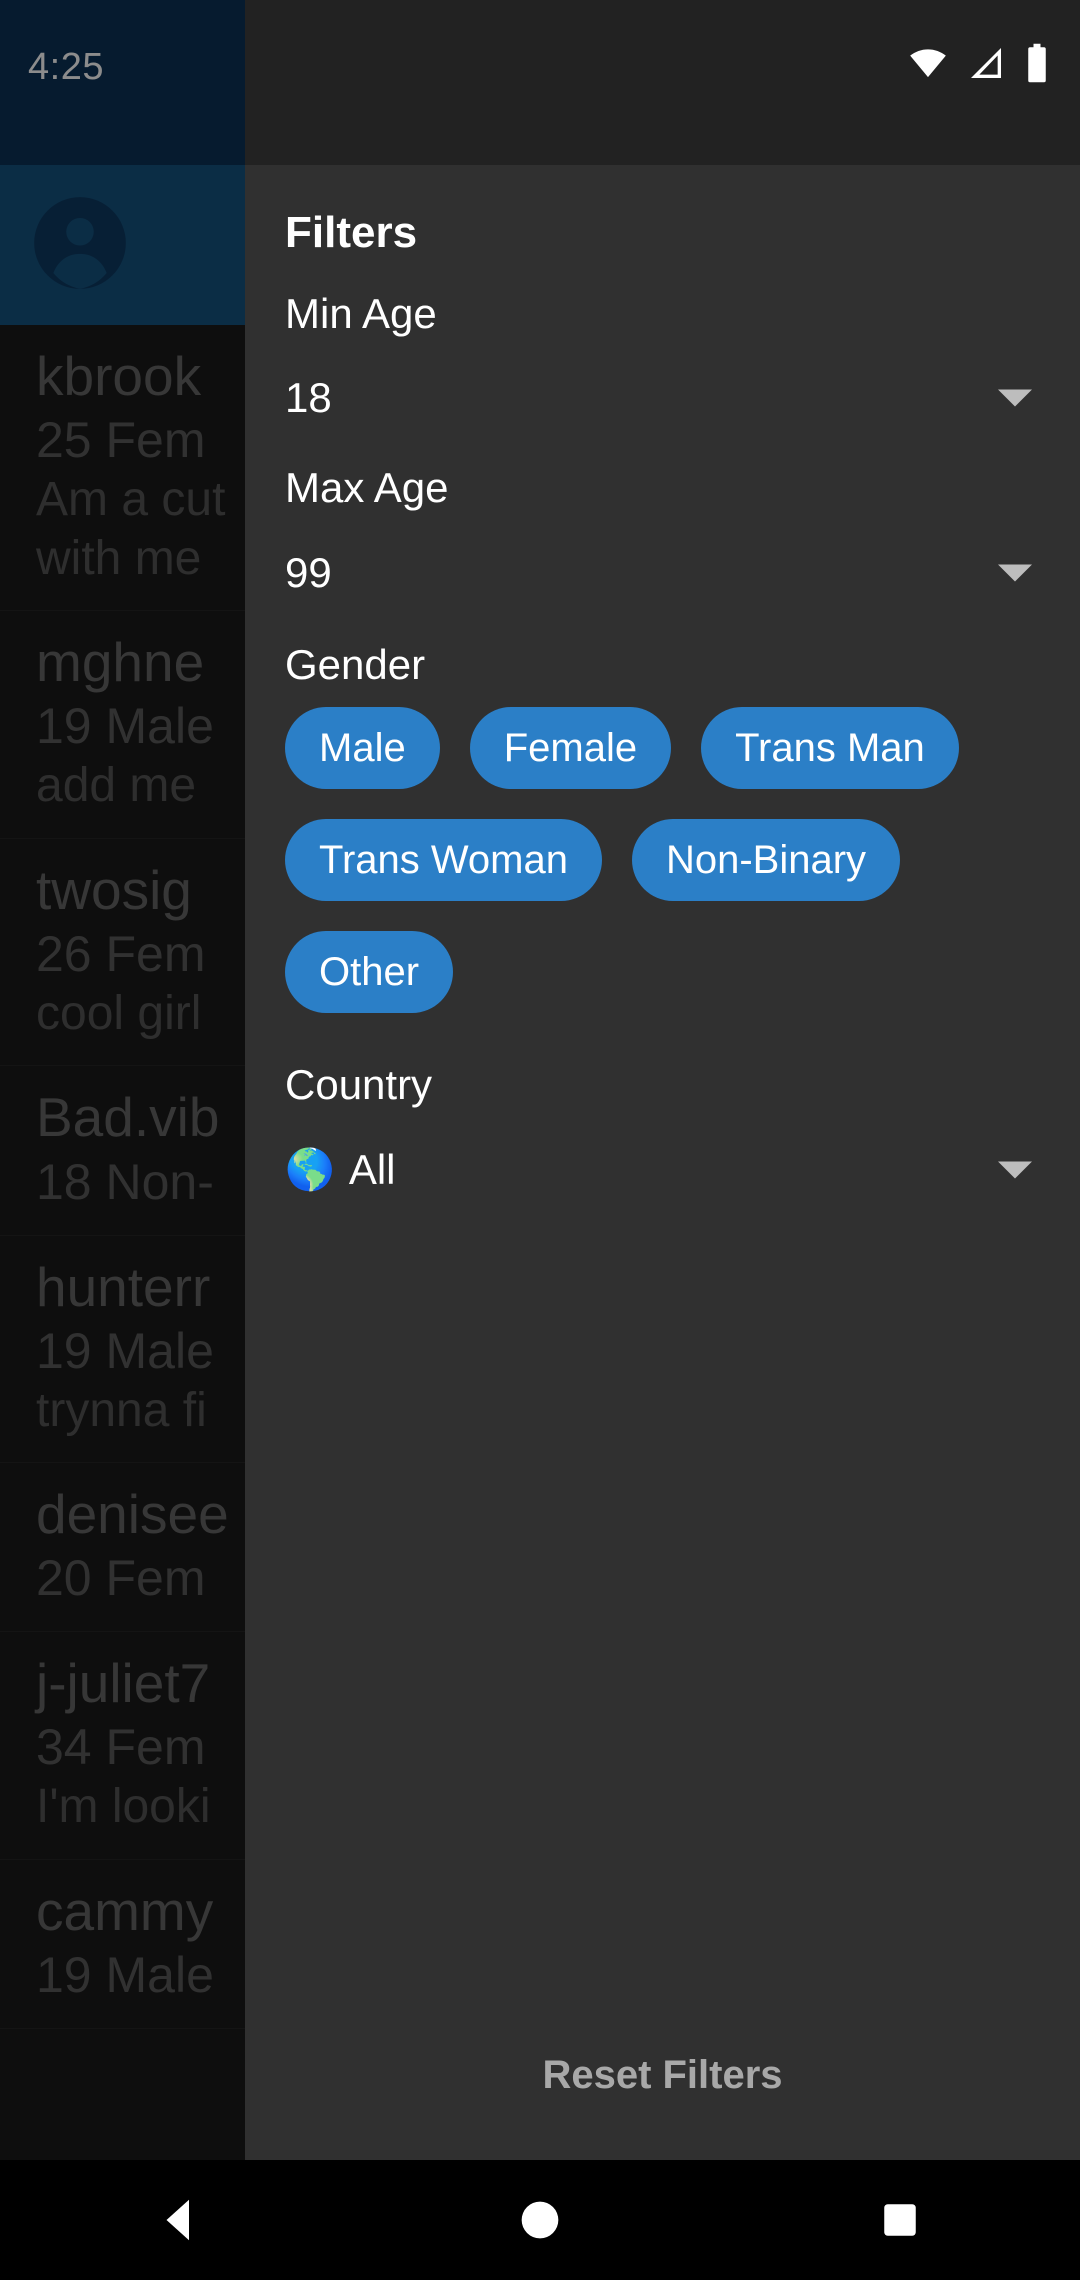  I want to click on battery-icon, so click(1037, 63).